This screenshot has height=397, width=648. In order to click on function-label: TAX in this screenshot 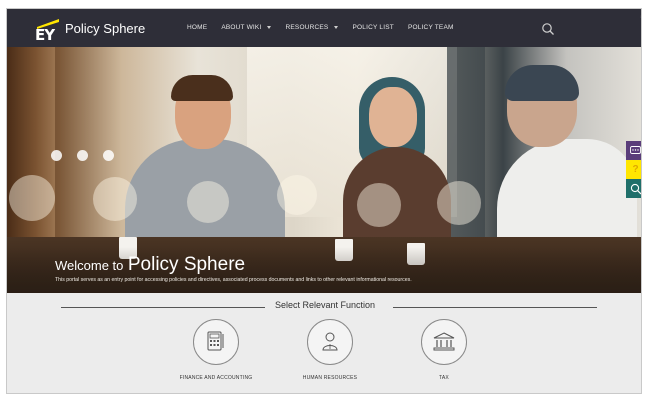, I will do `click(444, 378)`.